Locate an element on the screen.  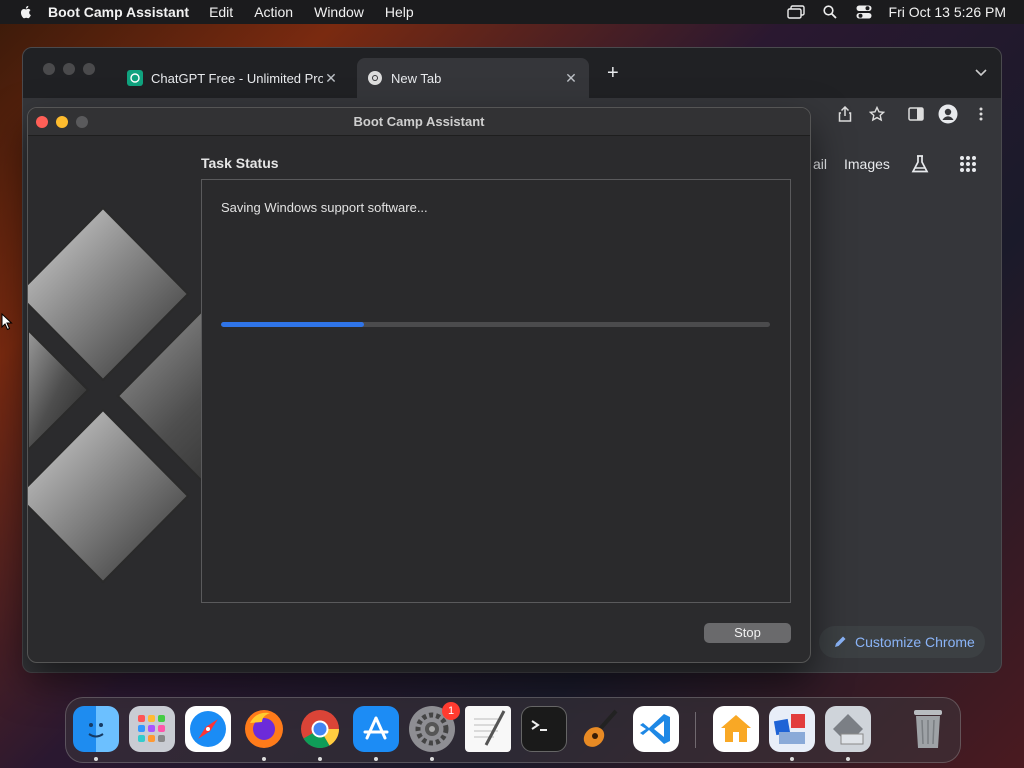
menu-edit: Edit is located at coordinates (221, 12).